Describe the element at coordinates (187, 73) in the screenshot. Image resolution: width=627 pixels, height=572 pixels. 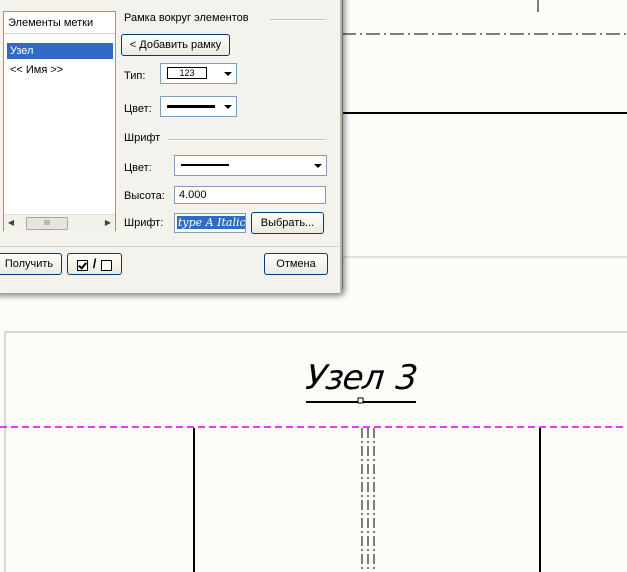
I see `frame-type-sample: 123` at that location.